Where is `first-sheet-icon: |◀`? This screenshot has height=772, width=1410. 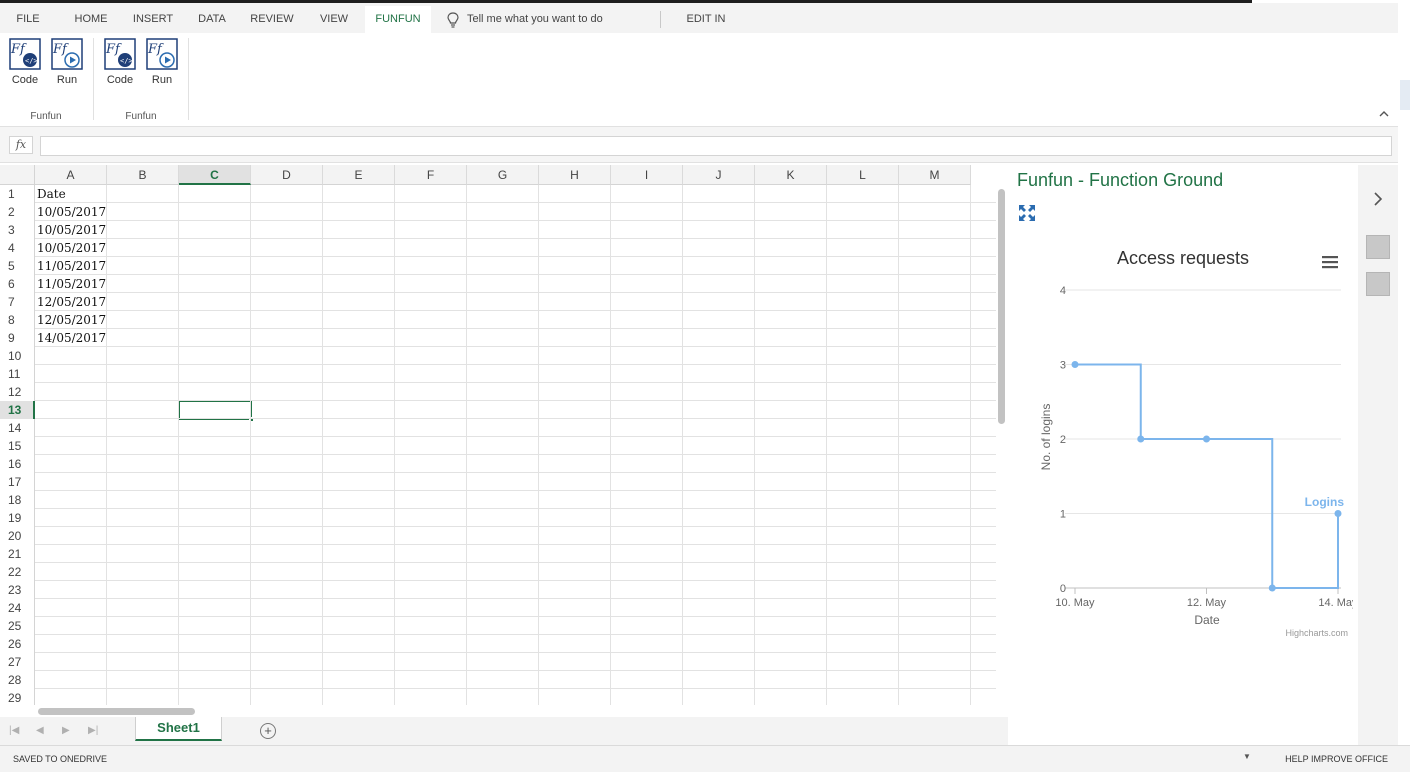
first-sheet-icon: |◀ is located at coordinates (14, 730).